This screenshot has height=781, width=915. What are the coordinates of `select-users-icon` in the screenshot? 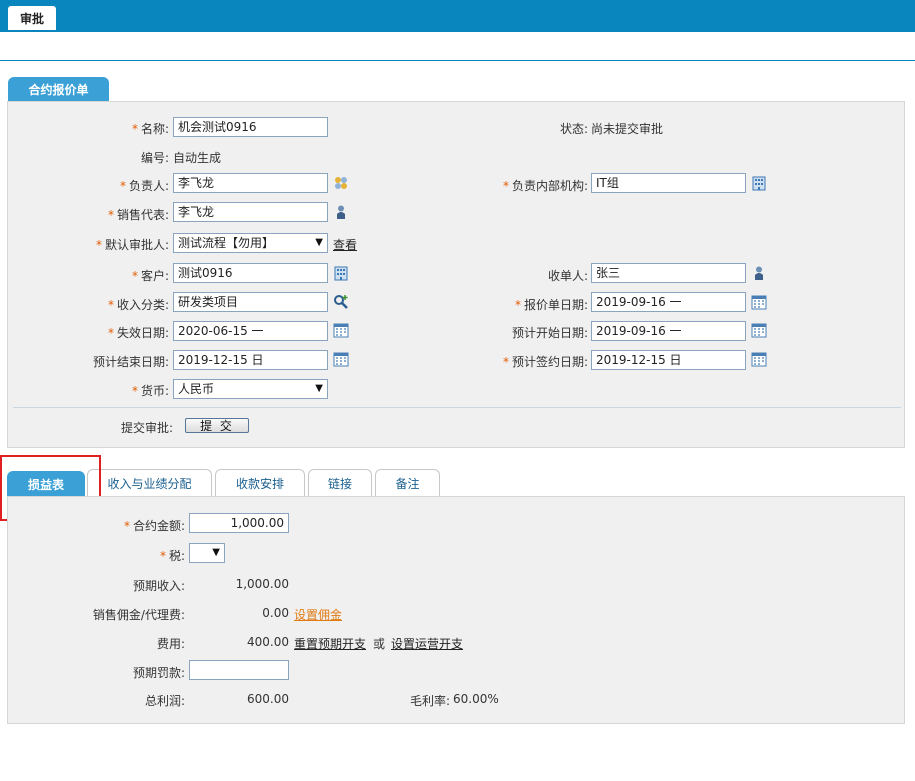 It's located at (341, 183).